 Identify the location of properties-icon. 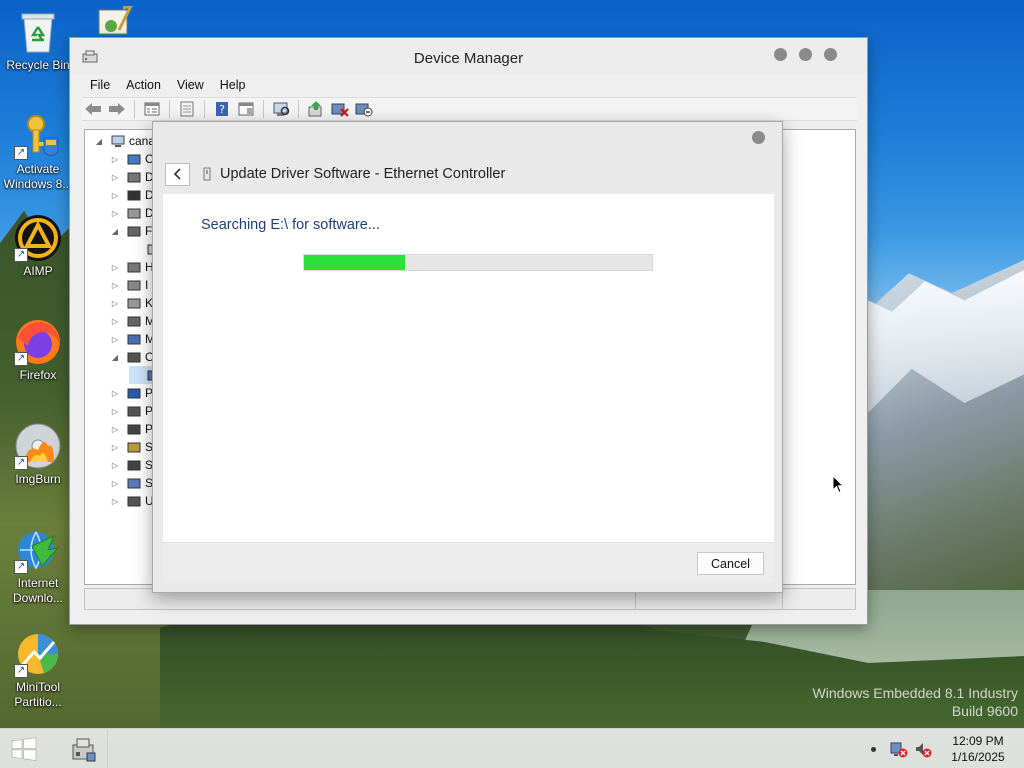
(152, 109).